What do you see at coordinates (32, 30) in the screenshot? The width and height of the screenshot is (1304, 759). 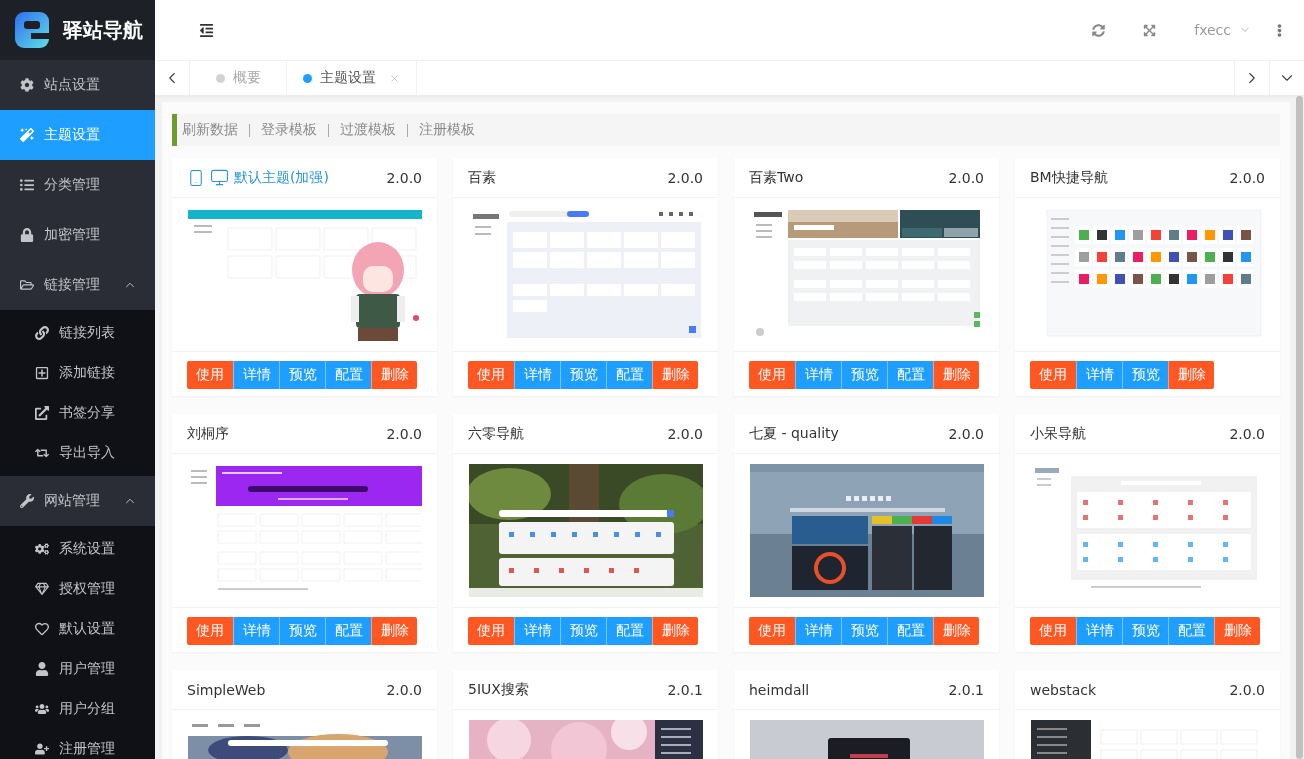 I see `logo-icon` at bounding box center [32, 30].